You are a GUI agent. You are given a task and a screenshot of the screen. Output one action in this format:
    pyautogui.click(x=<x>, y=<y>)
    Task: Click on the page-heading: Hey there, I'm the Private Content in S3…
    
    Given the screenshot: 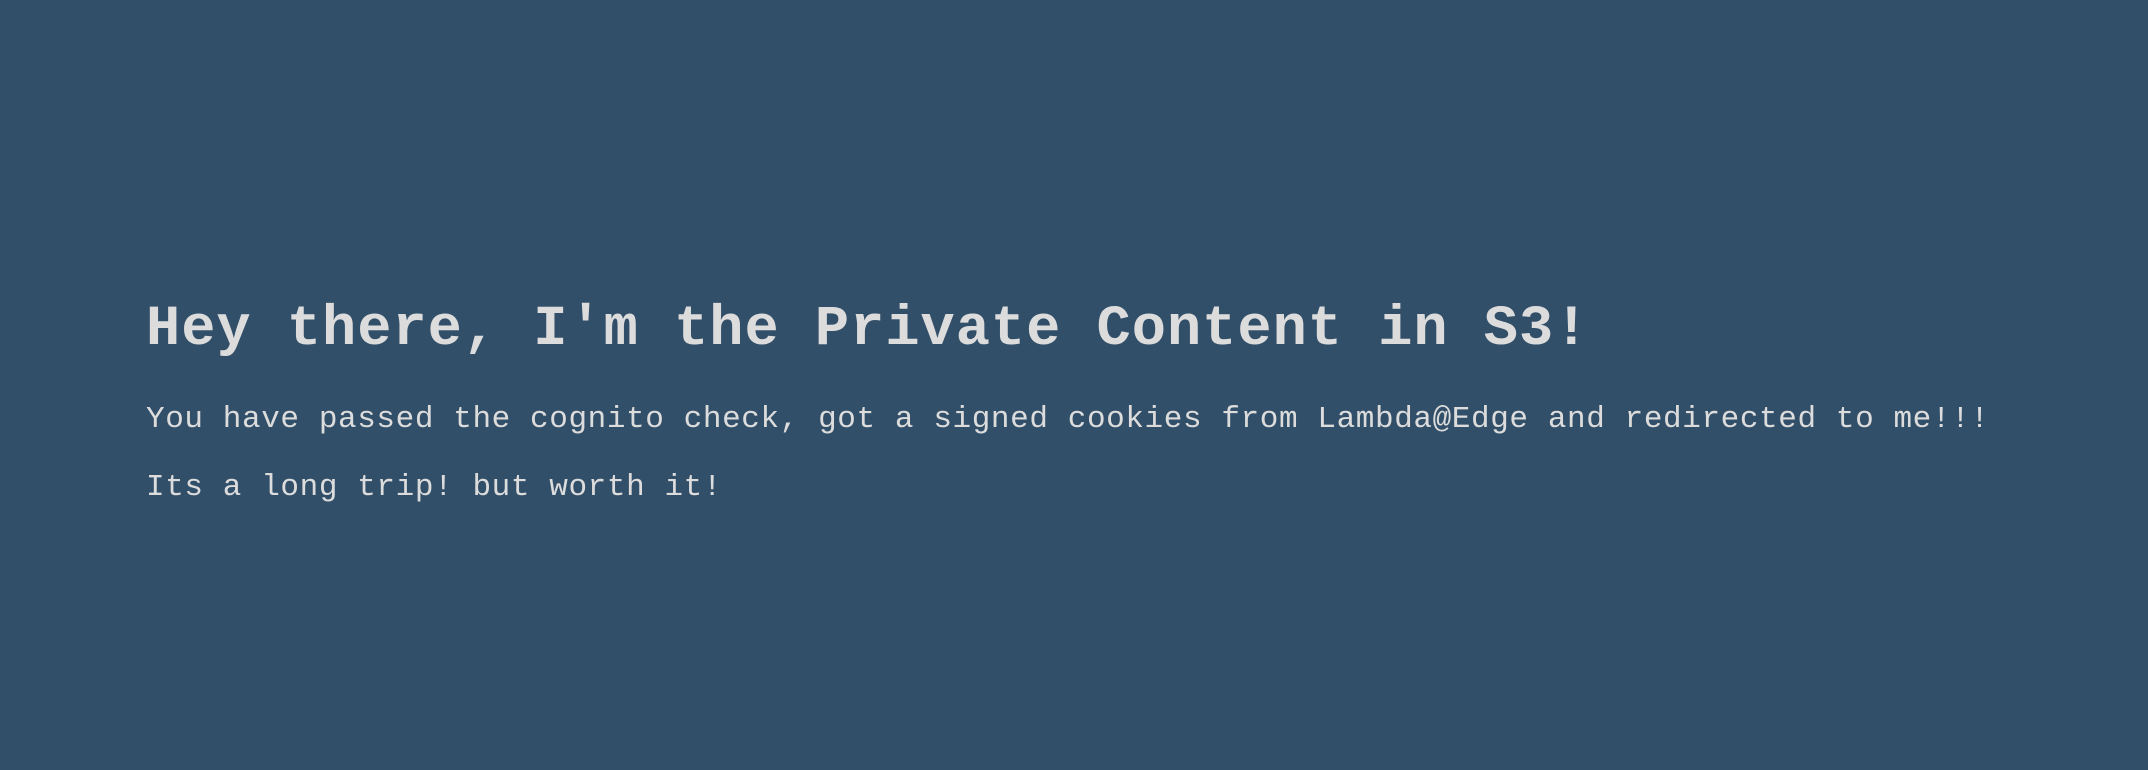 What is the action you would take?
    pyautogui.click(x=868, y=330)
    